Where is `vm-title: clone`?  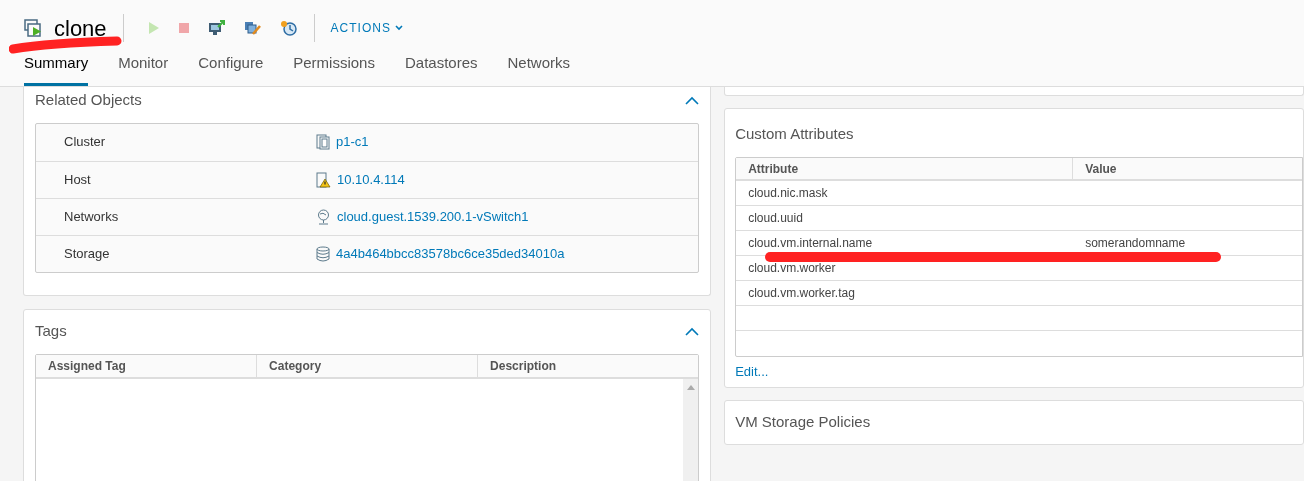 vm-title: clone is located at coordinates (80, 28).